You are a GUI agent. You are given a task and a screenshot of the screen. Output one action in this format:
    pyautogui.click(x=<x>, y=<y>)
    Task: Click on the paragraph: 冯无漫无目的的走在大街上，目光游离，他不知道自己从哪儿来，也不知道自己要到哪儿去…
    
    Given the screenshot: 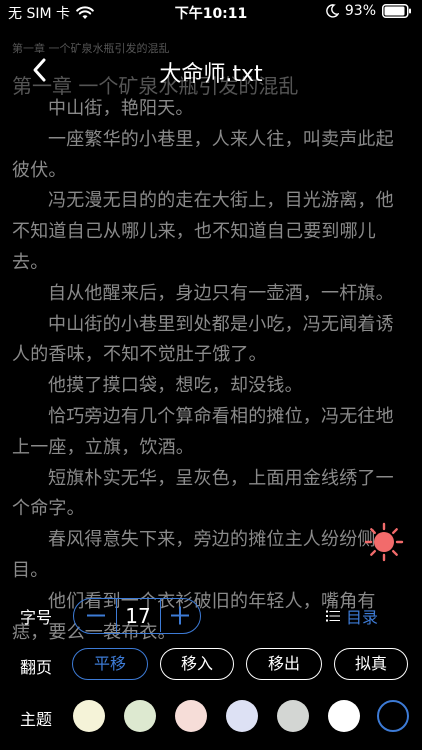 What is the action you would take?
    pyautogui.click(x=203, y=231)
    